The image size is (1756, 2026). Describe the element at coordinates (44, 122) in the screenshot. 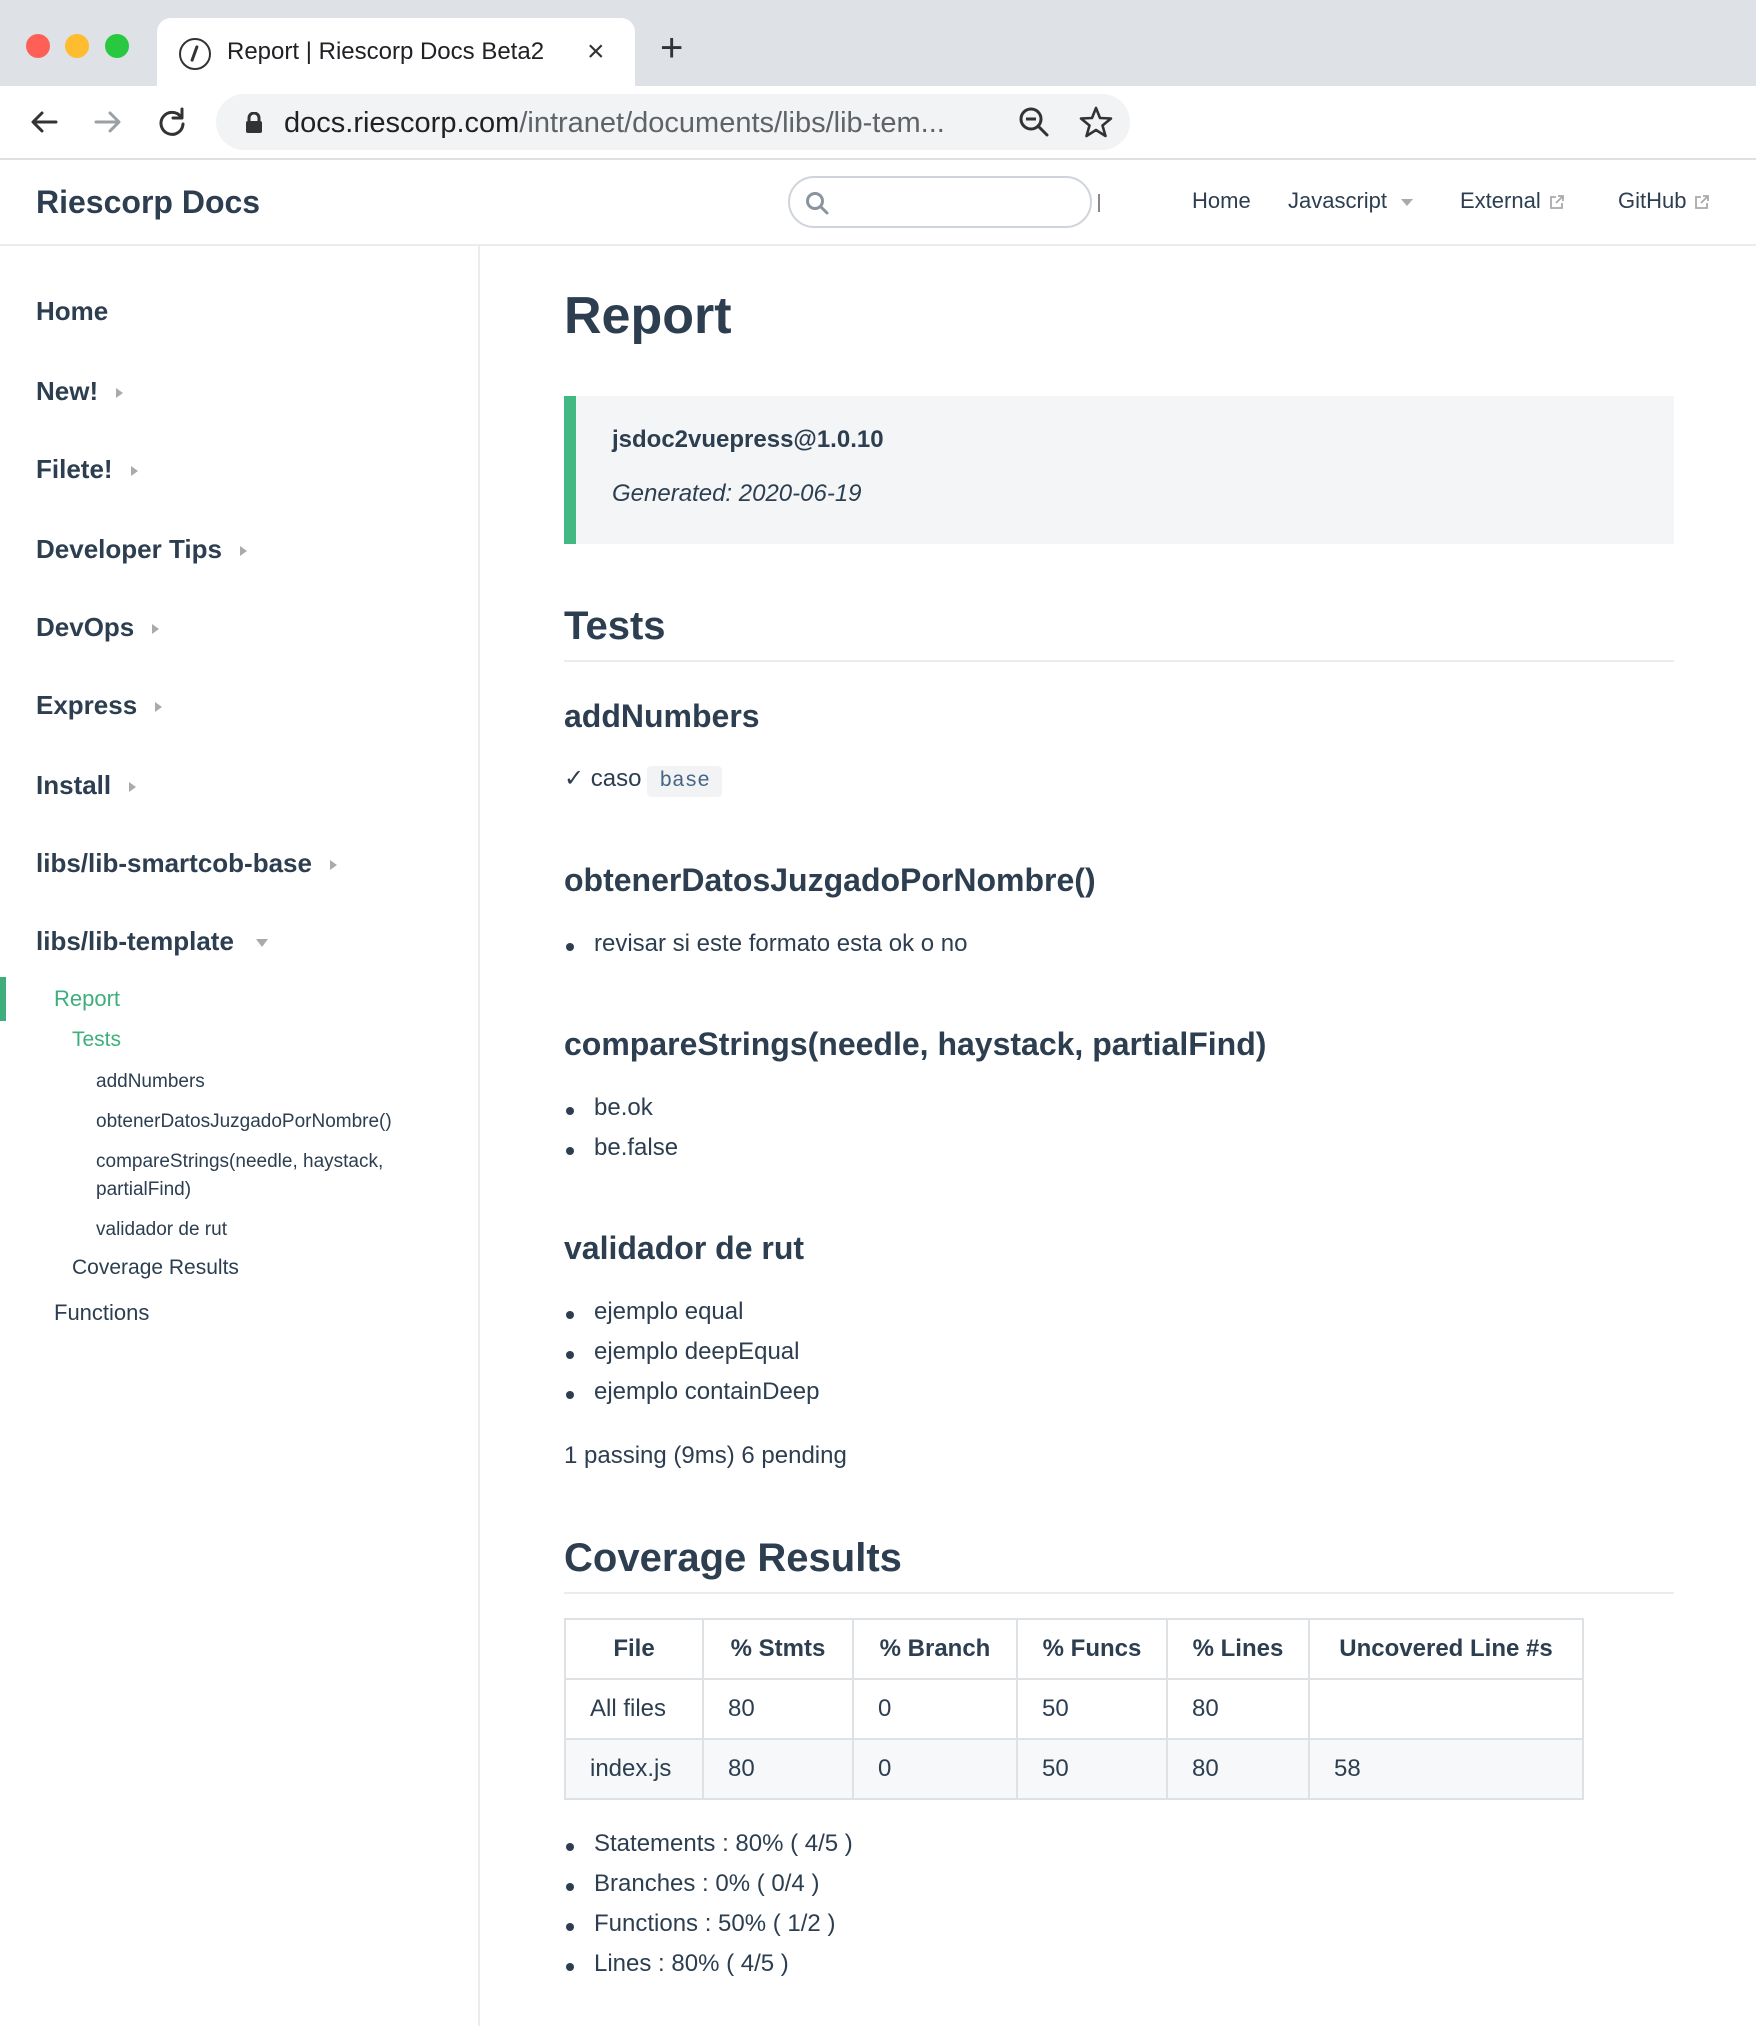

I see `back-arrow-icon` at that location.